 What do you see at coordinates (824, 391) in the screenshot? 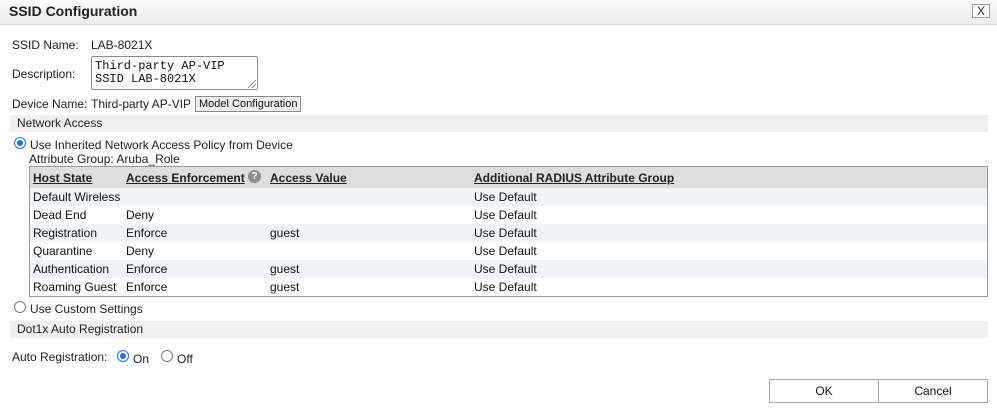
I see `ok-button: OK` at bounding box center [824, 391].